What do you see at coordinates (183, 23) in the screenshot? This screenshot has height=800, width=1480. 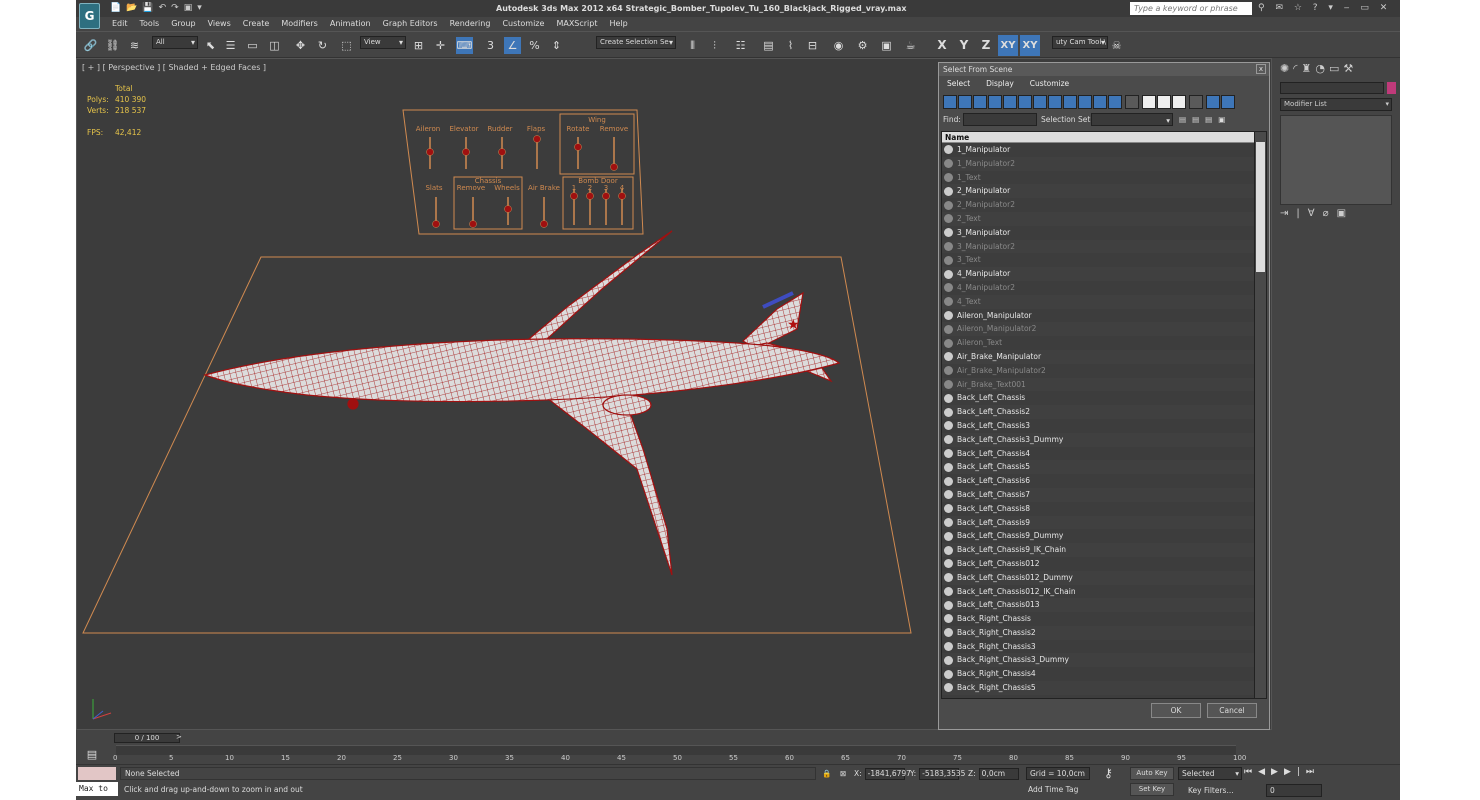 I see `menu-group: Group` at bounding box center [183, 23].